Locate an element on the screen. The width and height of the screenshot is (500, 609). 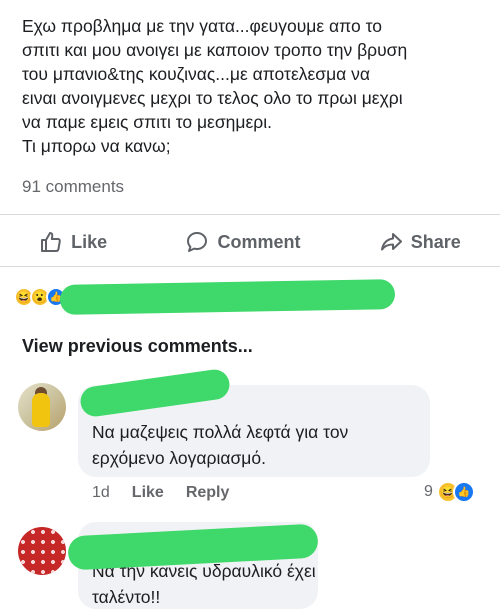
comment-button: Comment is located at coordinates (242, 242).